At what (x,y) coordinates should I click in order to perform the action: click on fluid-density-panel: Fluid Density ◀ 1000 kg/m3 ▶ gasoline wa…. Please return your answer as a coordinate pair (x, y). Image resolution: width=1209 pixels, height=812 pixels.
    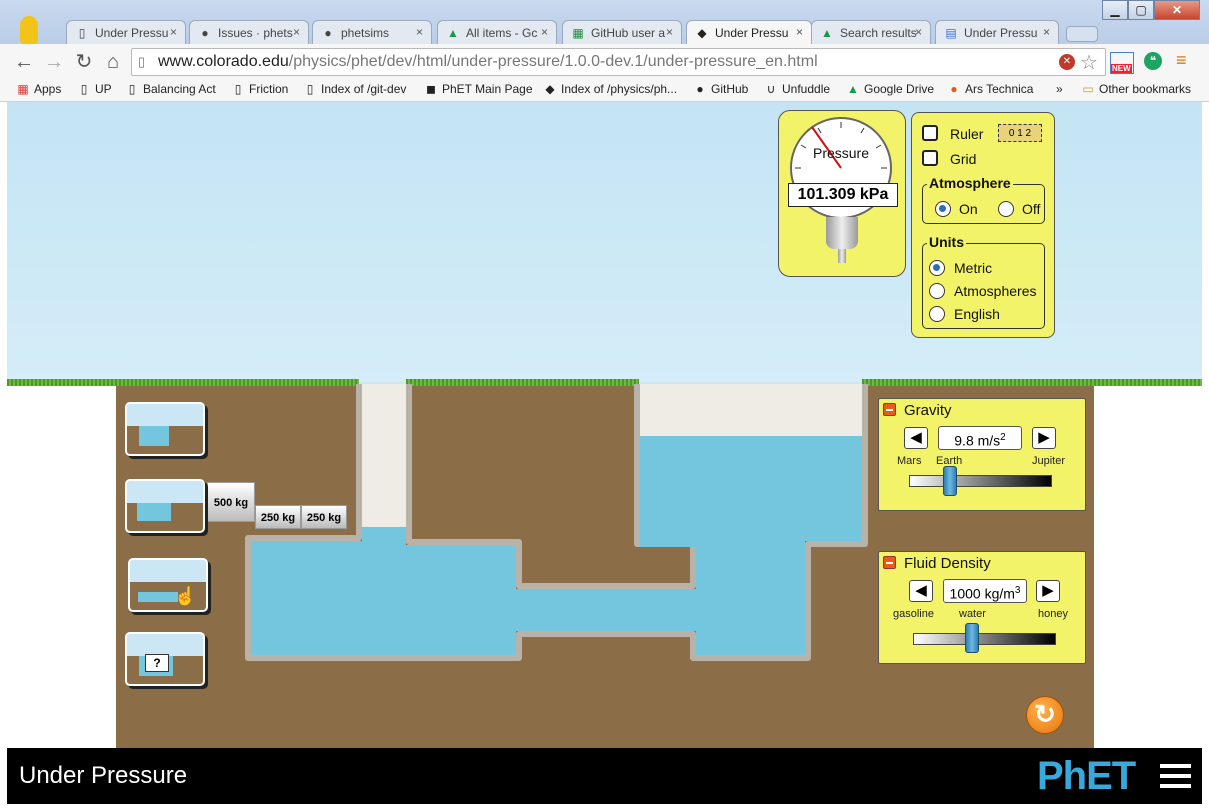
    Looking at the image, I should click on (982, 607).